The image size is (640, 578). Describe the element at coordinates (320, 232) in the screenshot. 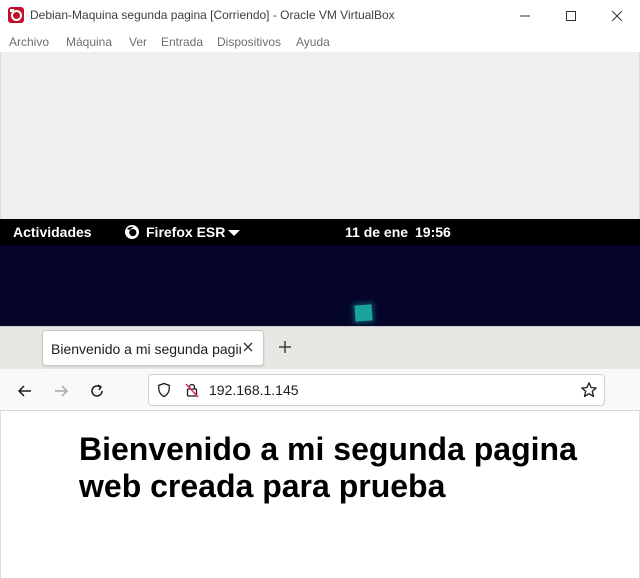

I see `gnome-top-bar` at that location.